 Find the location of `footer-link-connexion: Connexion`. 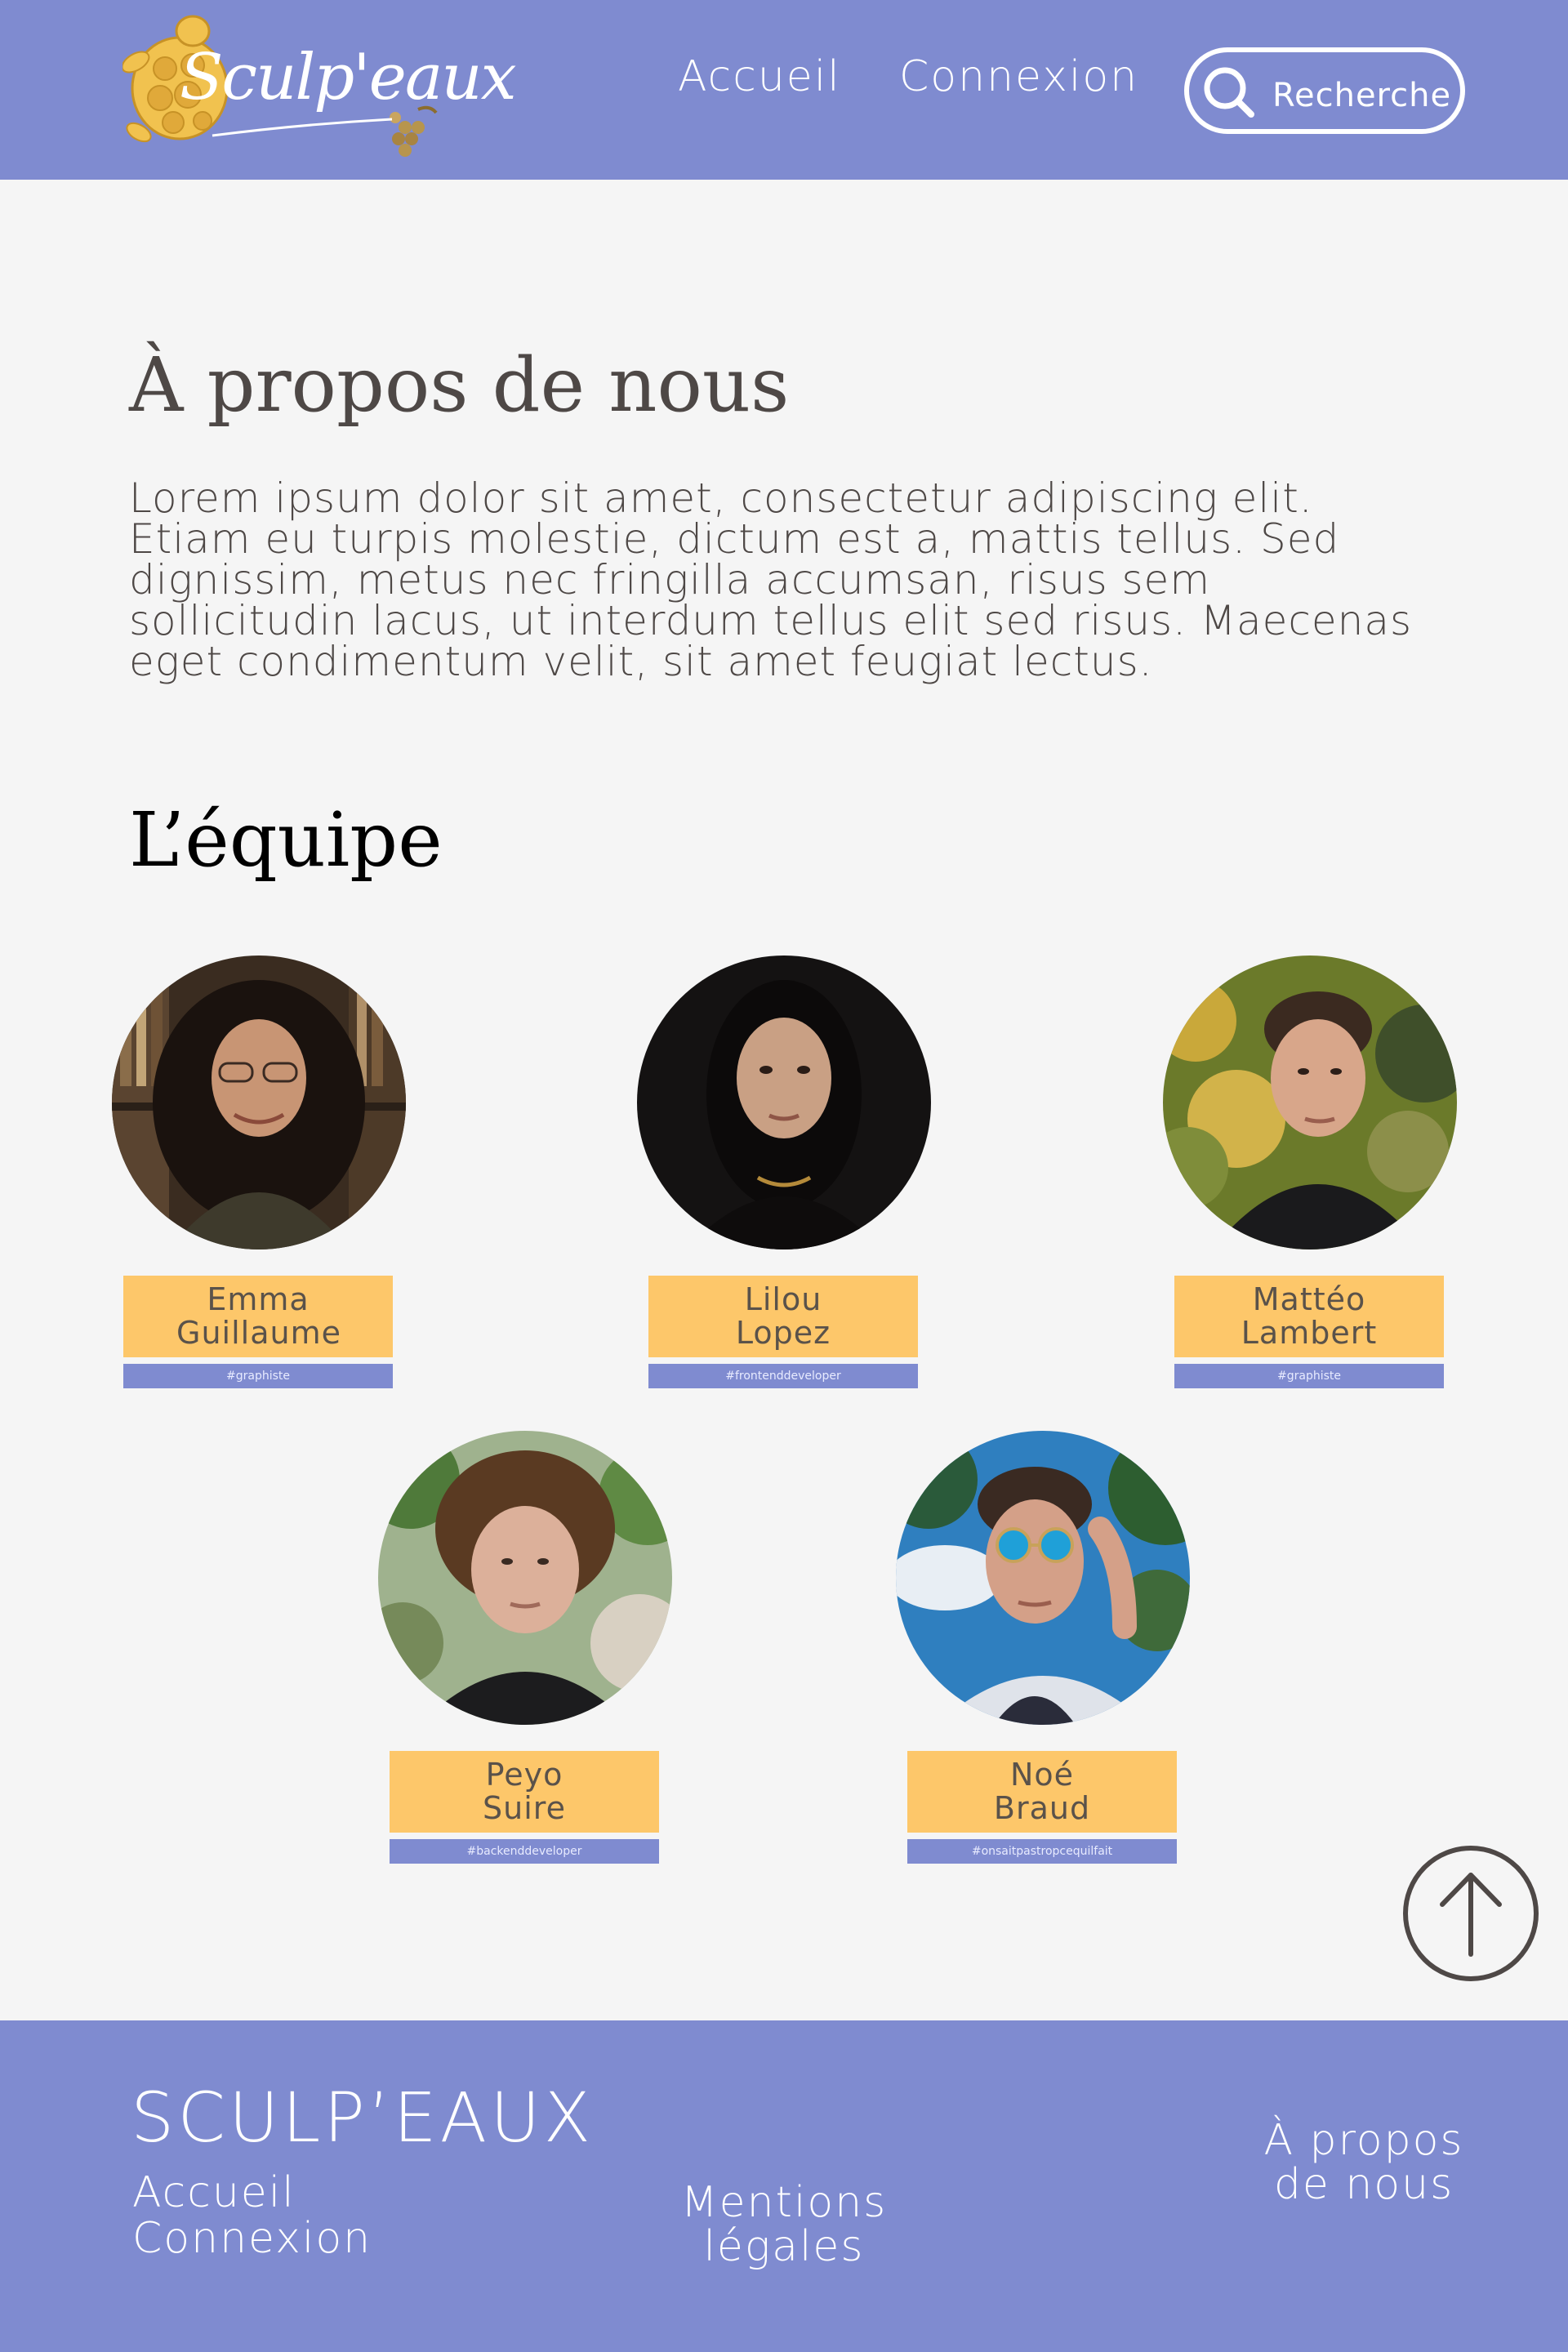

footer-link-connexion: Connexion is located at coordinates (252, 2238).